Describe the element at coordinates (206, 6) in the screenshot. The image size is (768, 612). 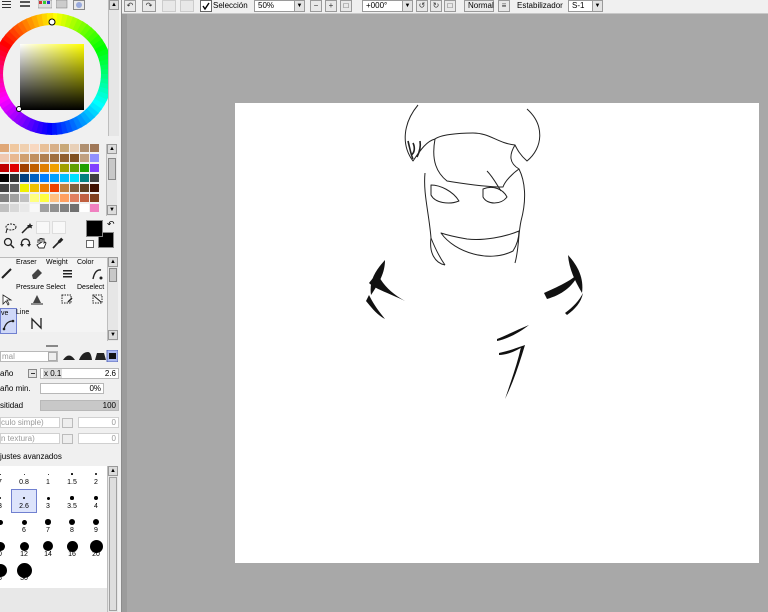
I see `selection-checkbox` at that location.